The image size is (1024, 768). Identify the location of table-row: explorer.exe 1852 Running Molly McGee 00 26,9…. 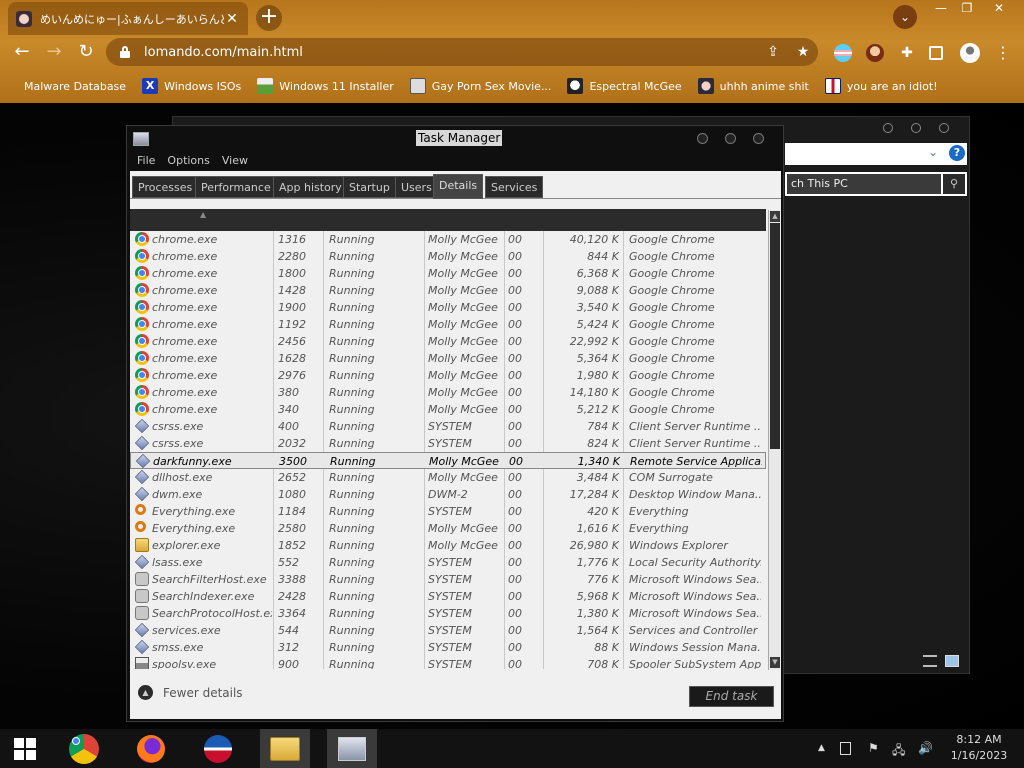
(448, 545).